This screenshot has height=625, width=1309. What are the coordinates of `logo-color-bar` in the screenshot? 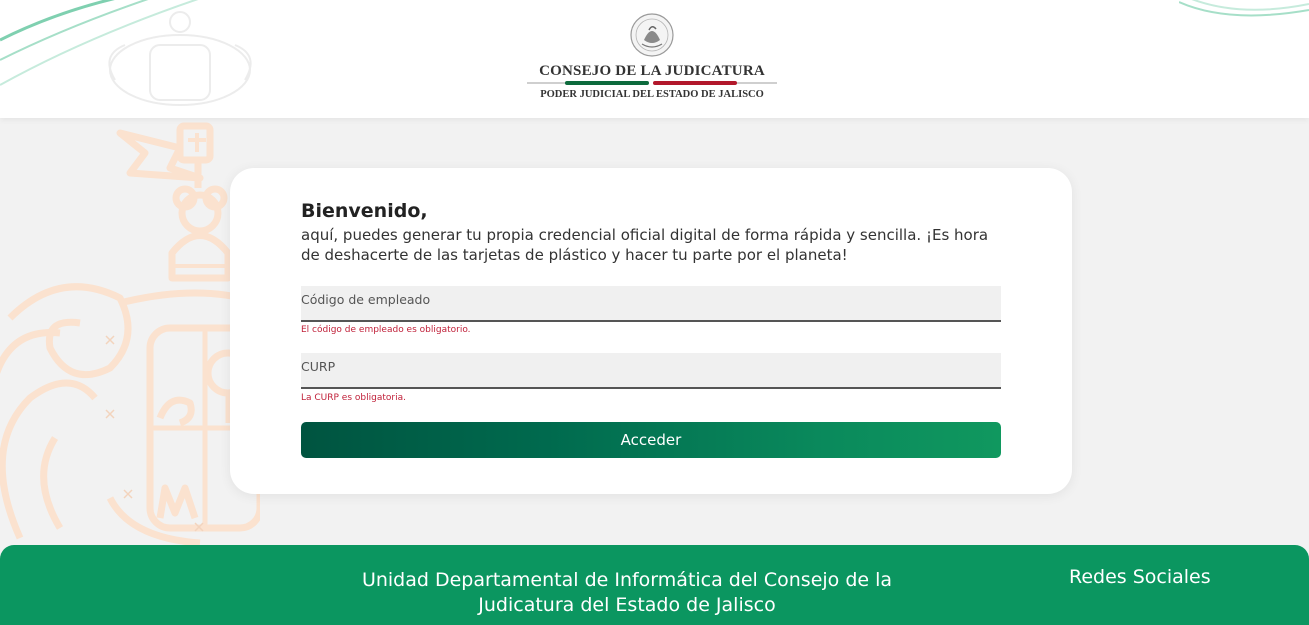 It's located at (652, 83).